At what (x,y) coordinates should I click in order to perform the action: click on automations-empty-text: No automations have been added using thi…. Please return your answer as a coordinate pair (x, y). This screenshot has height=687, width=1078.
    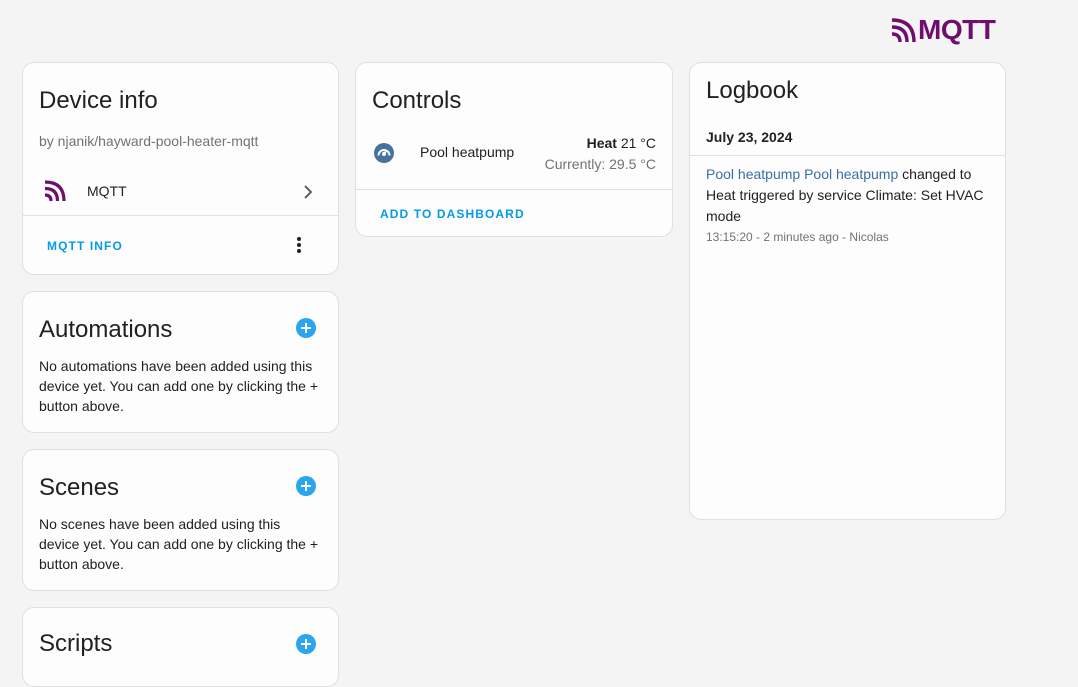
    Looking at the image, I should click on (179, 386).